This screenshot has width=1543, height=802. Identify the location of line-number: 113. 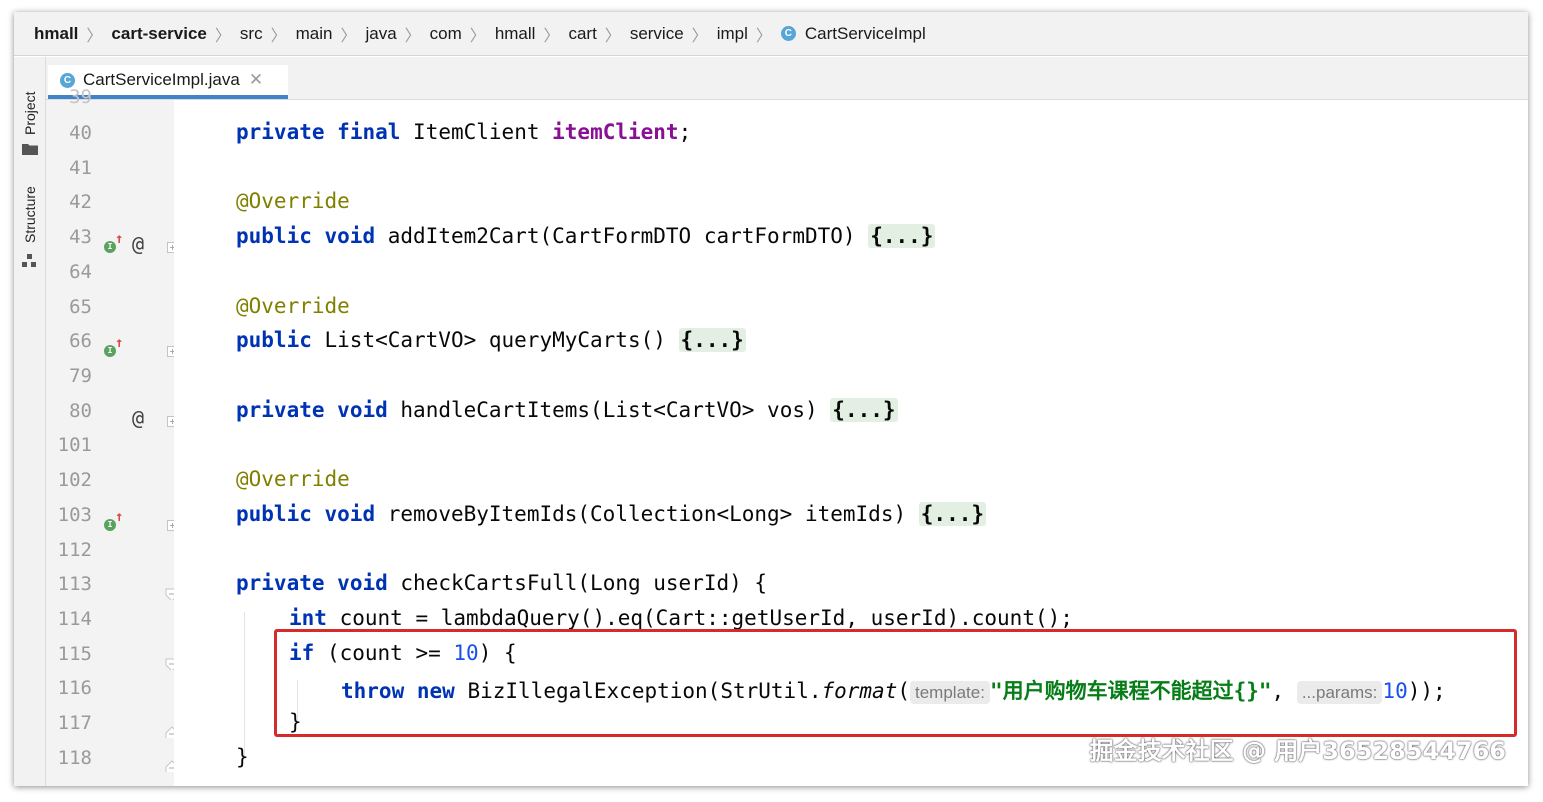
(74, 584).